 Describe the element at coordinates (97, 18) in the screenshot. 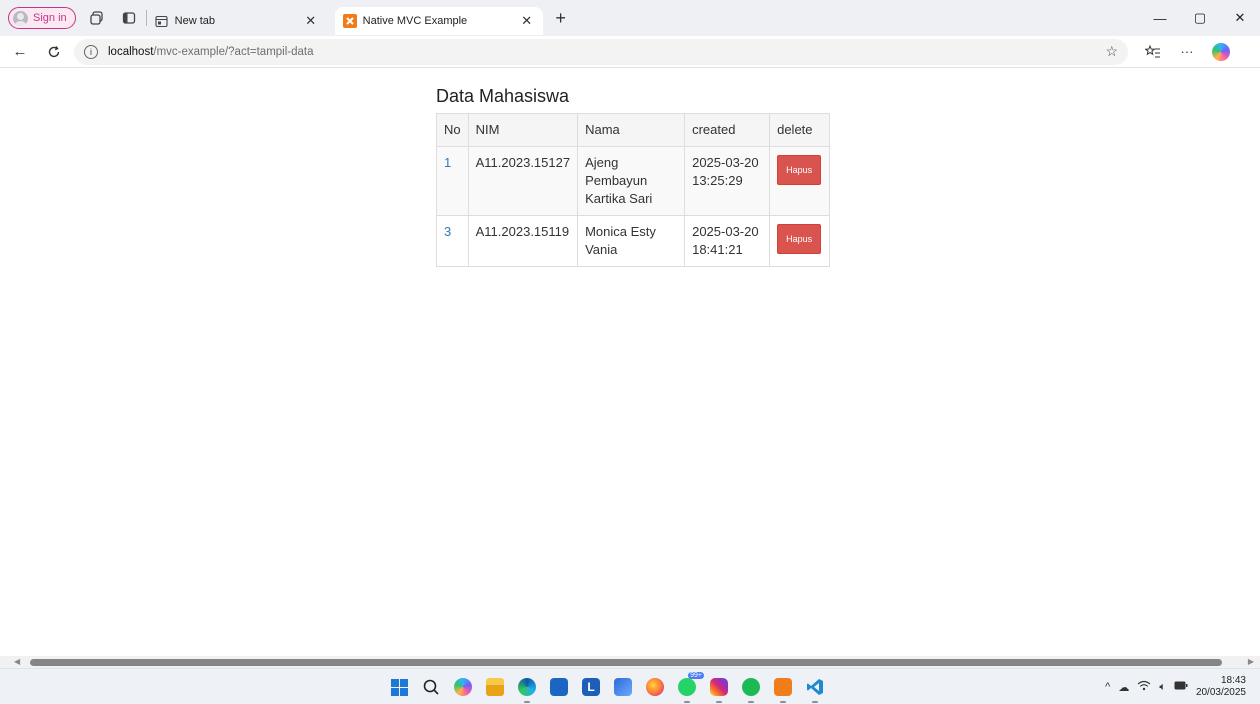

I see `workspaces-icon` at that location.